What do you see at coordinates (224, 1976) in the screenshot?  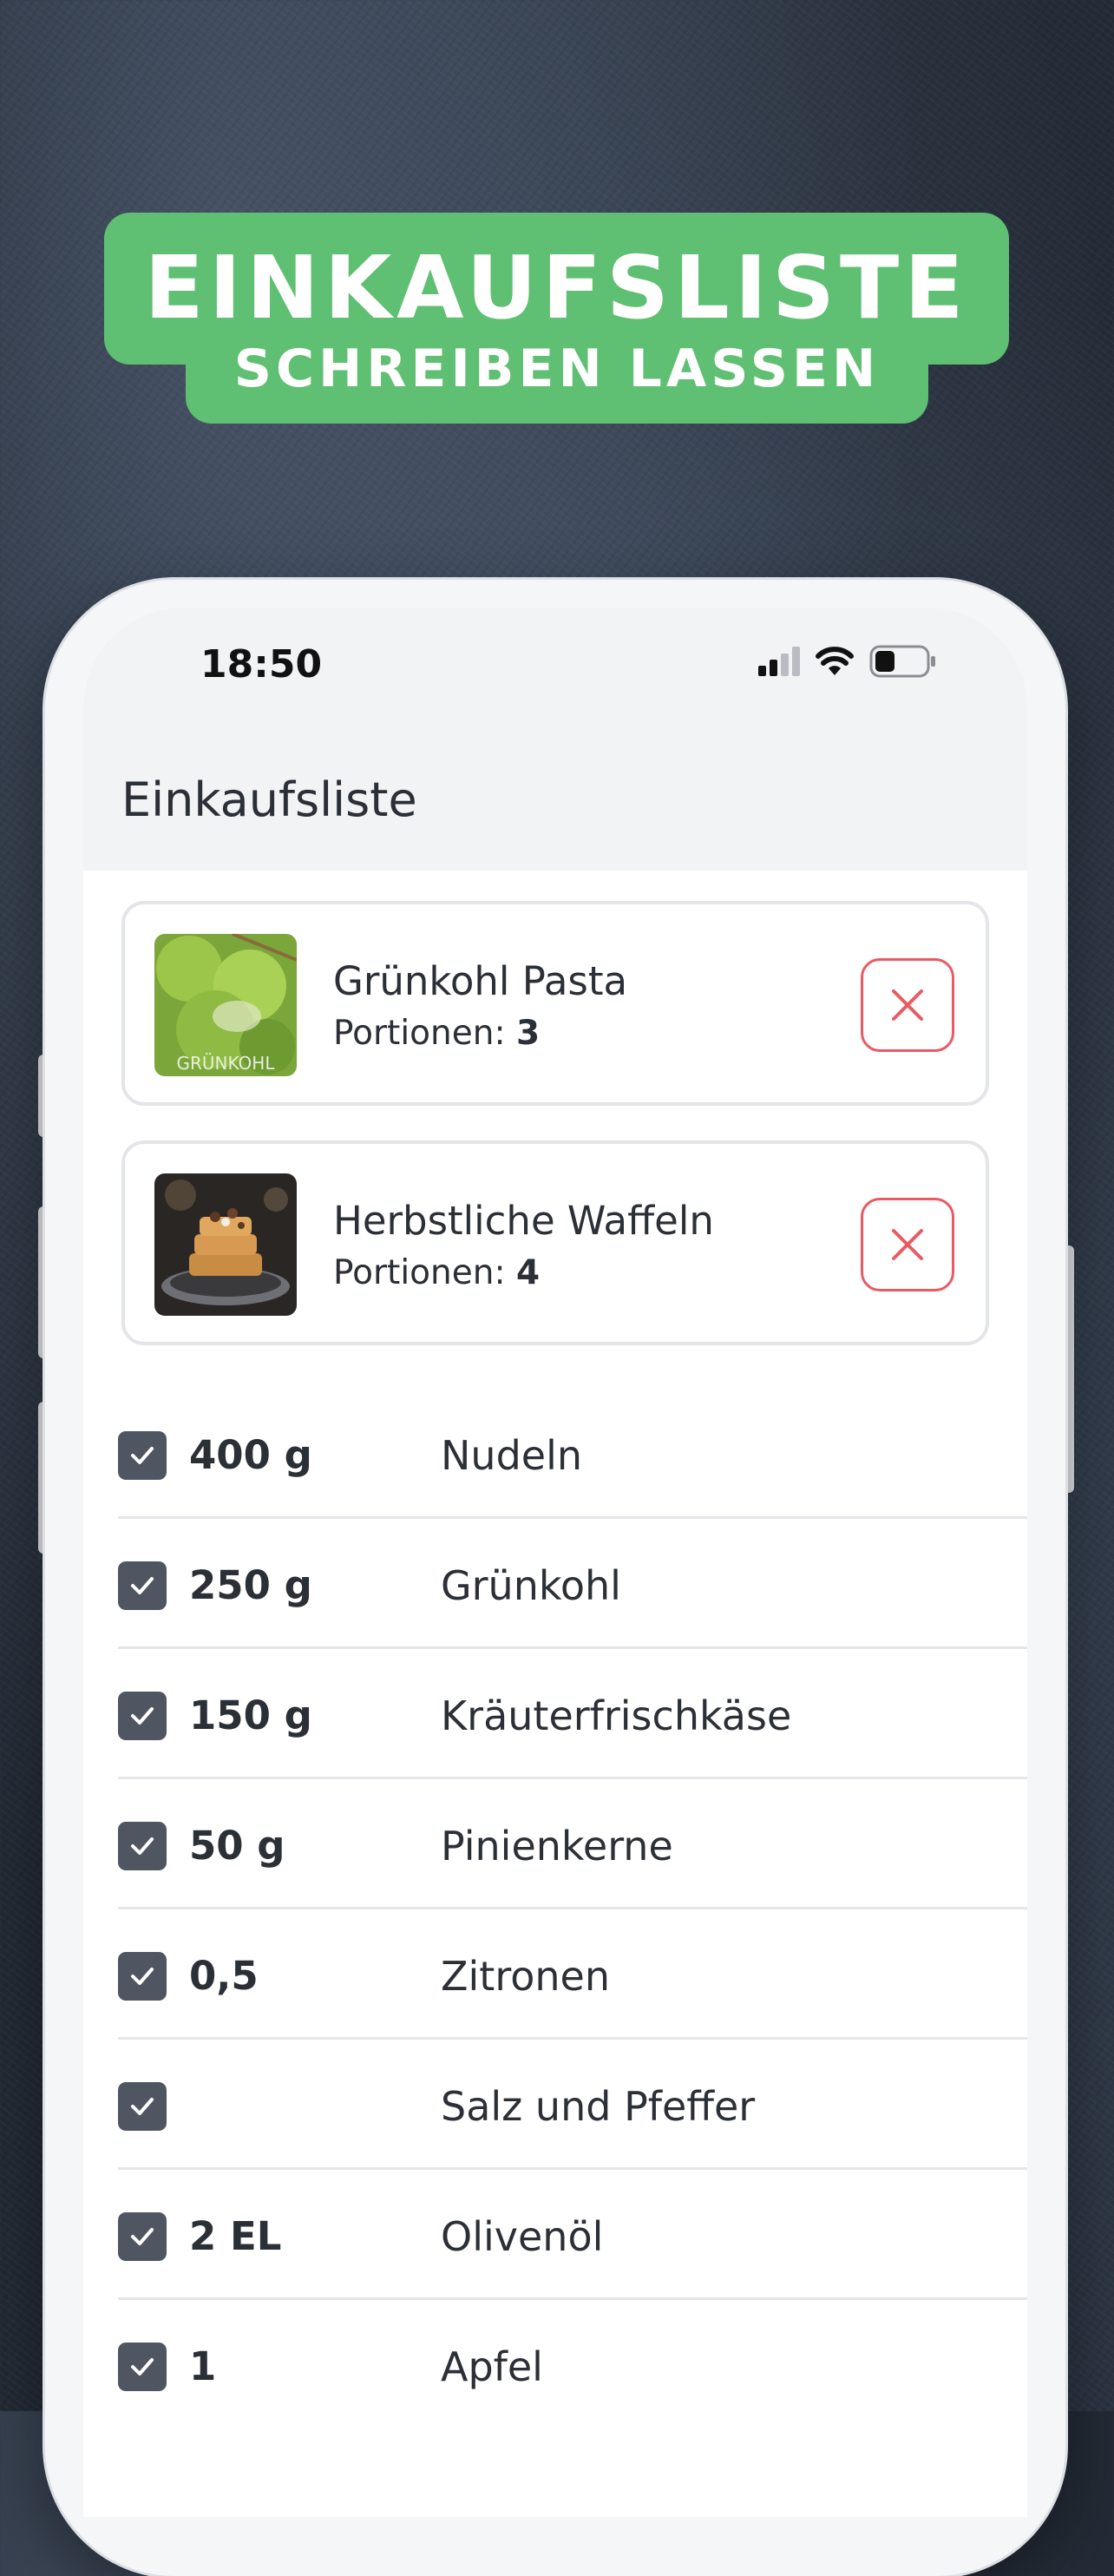 I see `ingredient-amount: 0,5` at bounding box center [224, 1976].